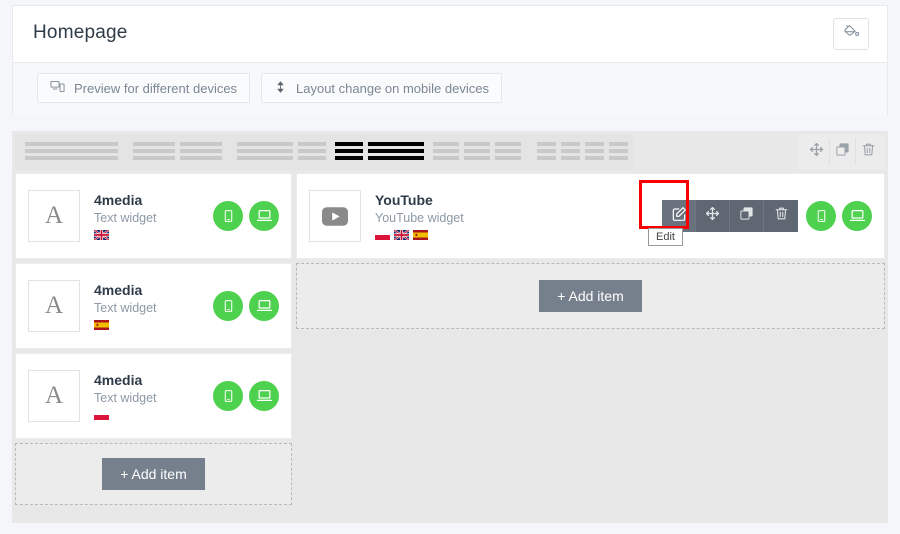  I want to click on add-item-dropzone-right: + Add item, so click(590, 296).